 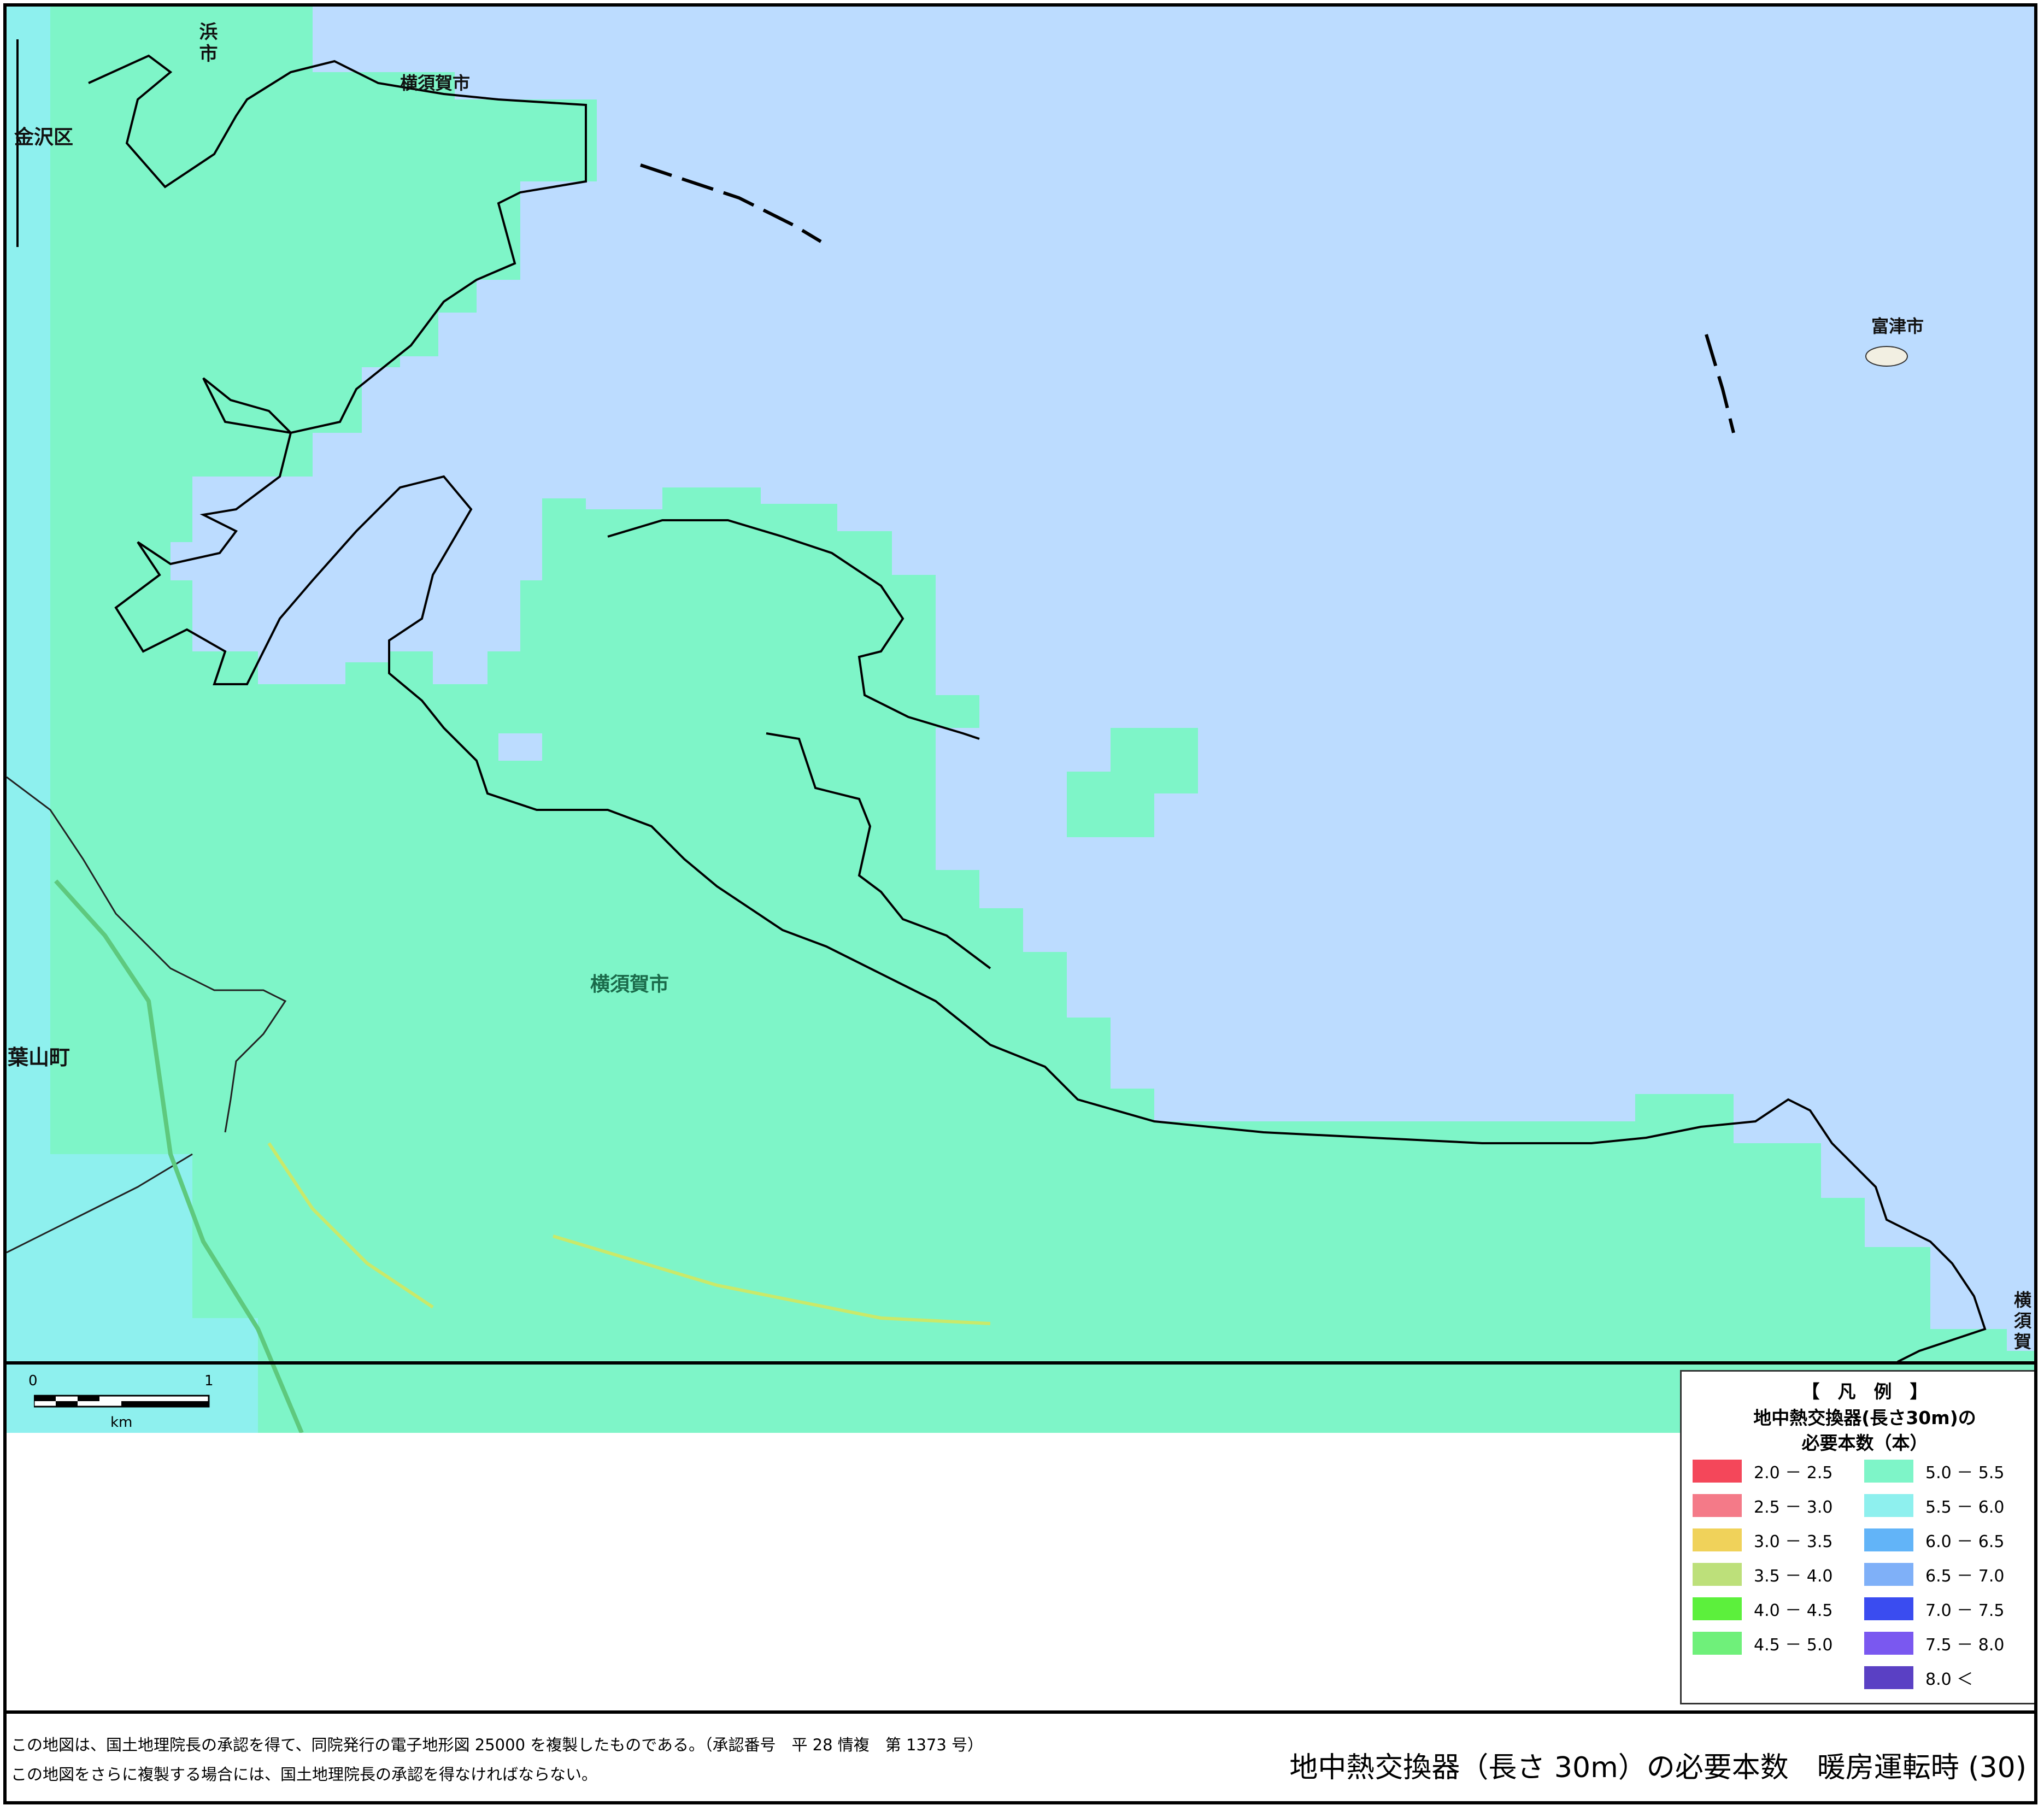 I want to click on legend-label: 8.0 ＜, so click(x=1949, y=1679).